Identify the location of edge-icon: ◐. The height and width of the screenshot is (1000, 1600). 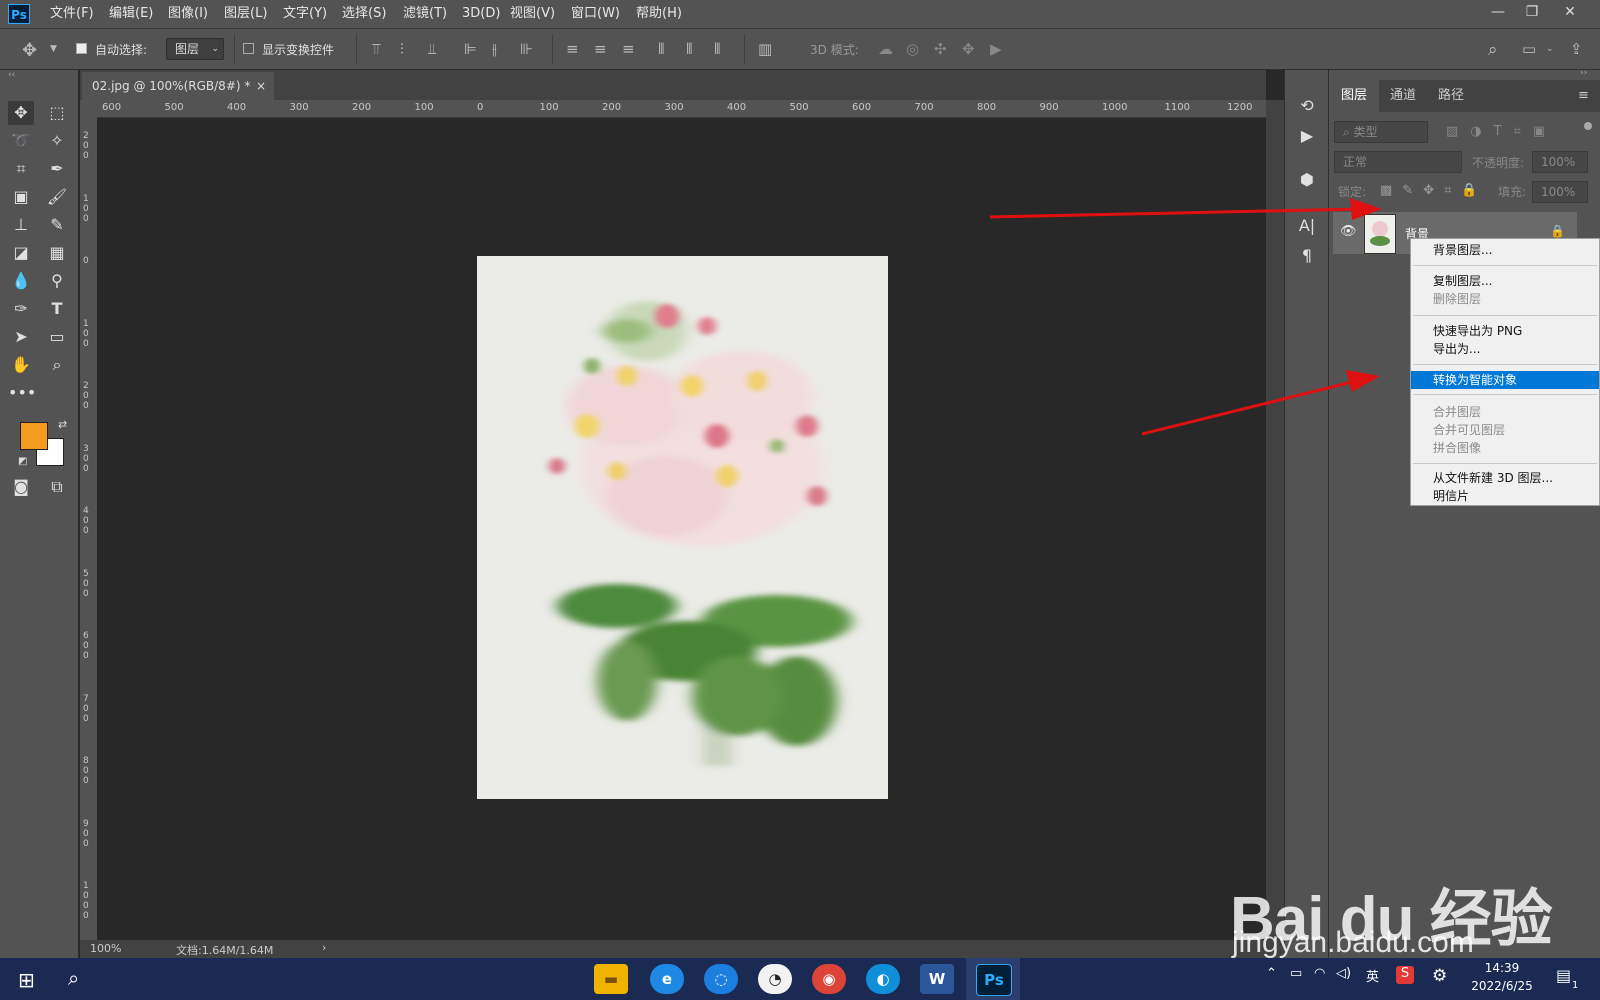
(883, 979).